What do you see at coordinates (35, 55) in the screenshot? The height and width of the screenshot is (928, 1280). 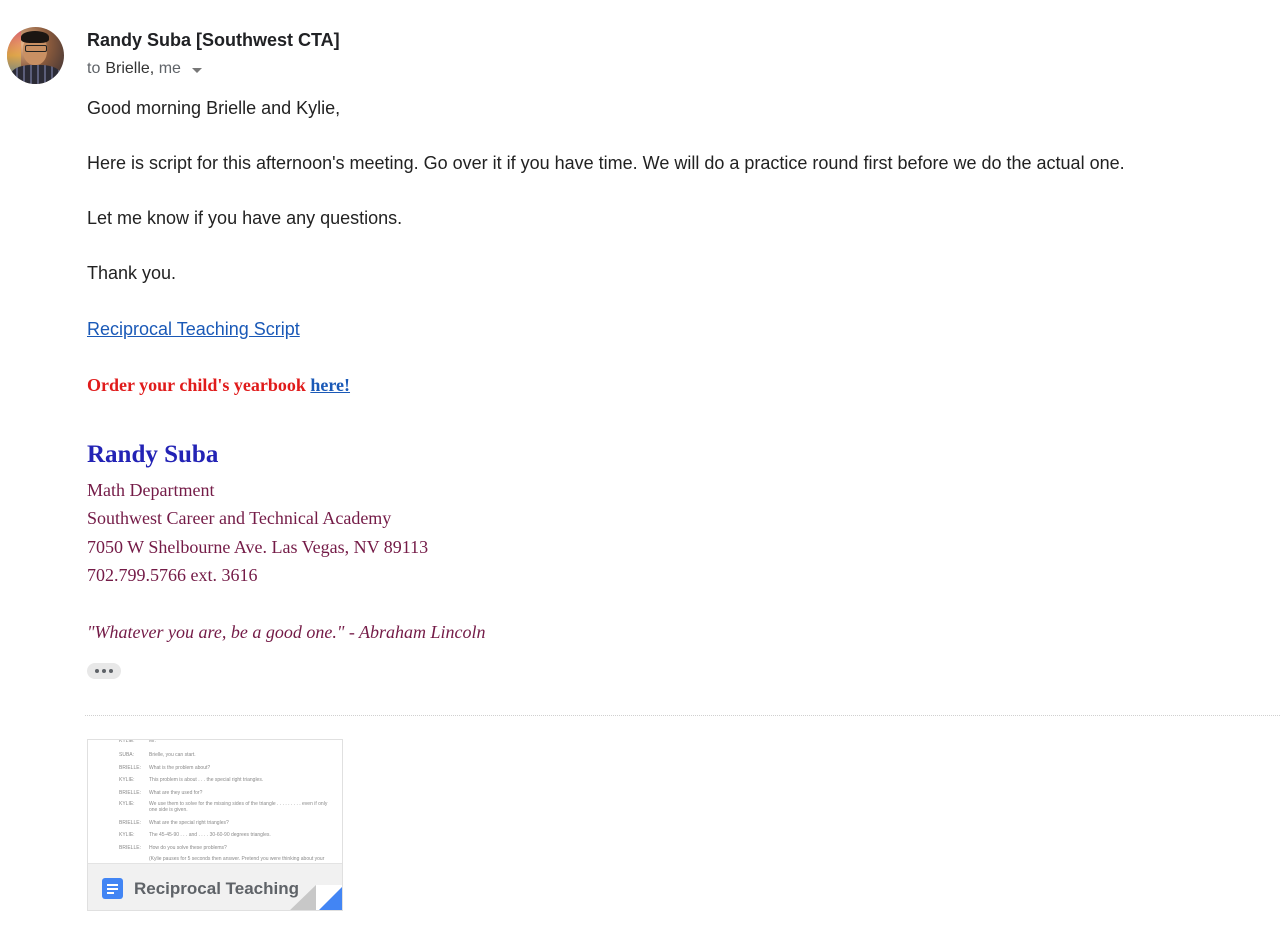 I see `sender-avatar` at bounding box center [35, 55].